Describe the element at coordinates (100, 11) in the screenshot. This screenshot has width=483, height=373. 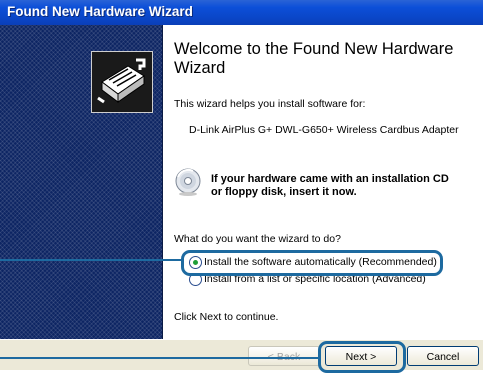
I see `window-title: Found New Hardware Wizard` at that location.